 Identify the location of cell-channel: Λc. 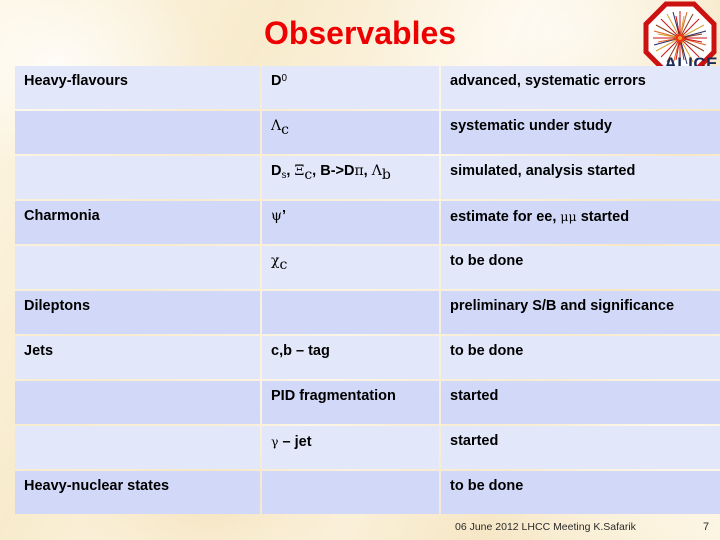
(350, 132).